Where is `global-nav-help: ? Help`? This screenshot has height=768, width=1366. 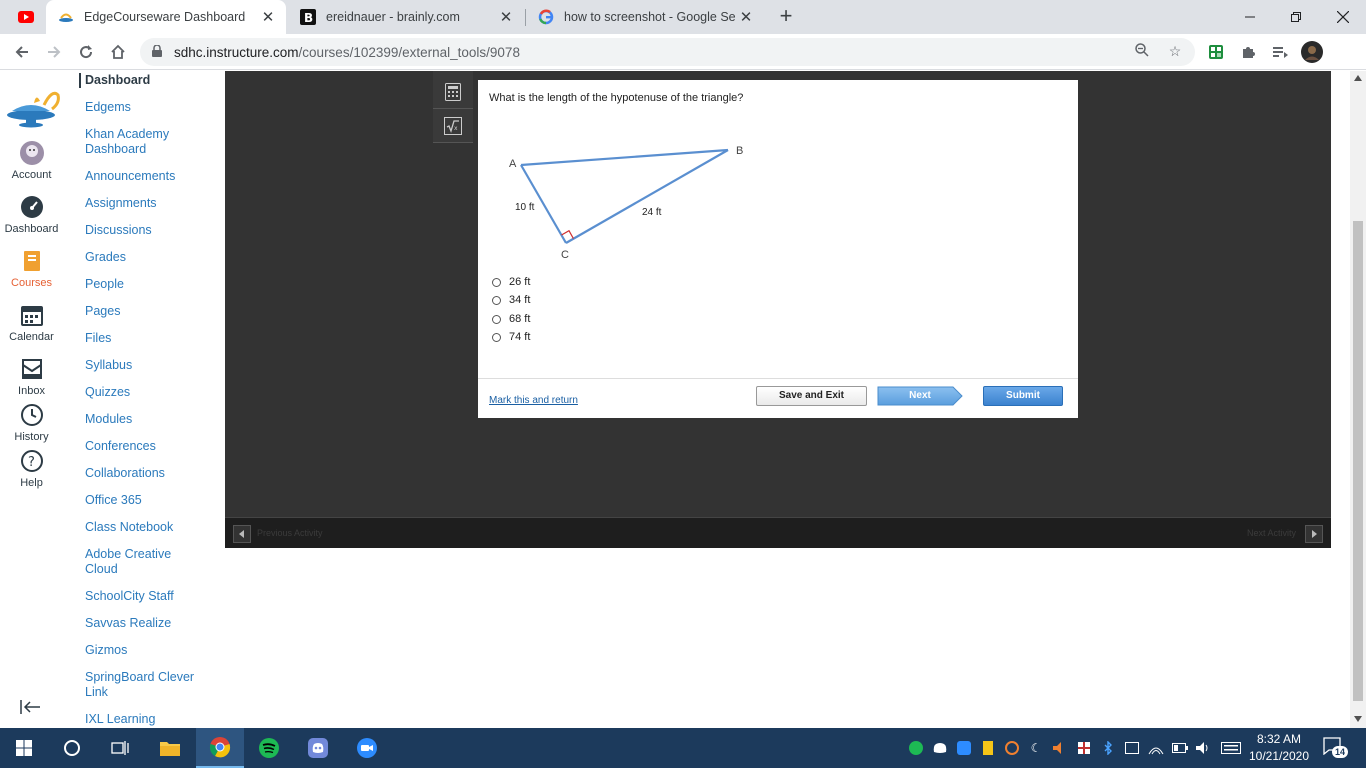
global-nav-help: ? Help is located at coordinates (31, 469).